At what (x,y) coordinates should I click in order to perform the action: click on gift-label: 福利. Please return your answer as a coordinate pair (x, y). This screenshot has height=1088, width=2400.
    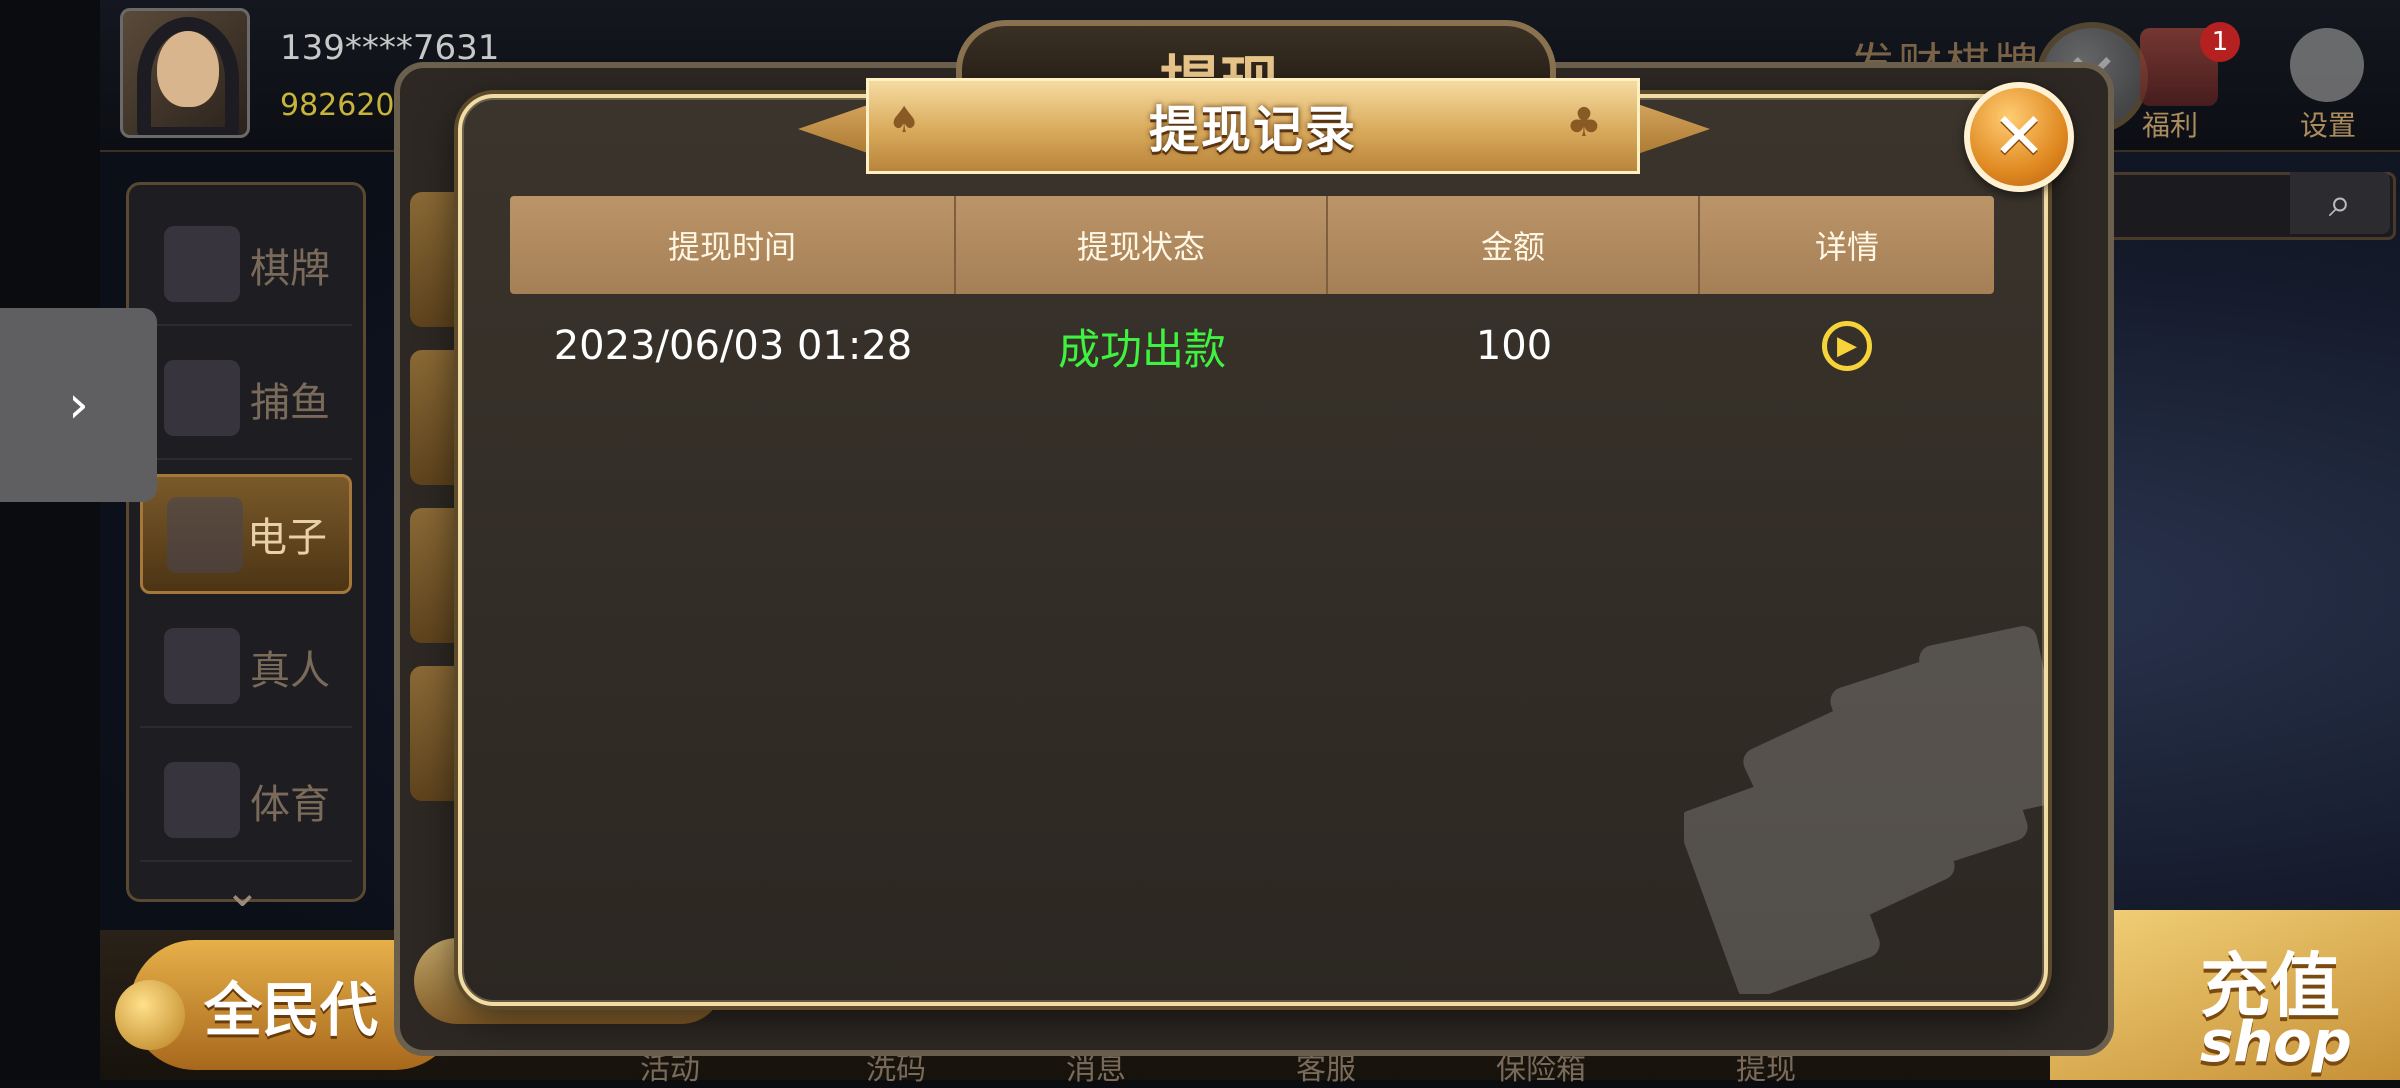
    Looking at the image, I should click on (2170, 125).